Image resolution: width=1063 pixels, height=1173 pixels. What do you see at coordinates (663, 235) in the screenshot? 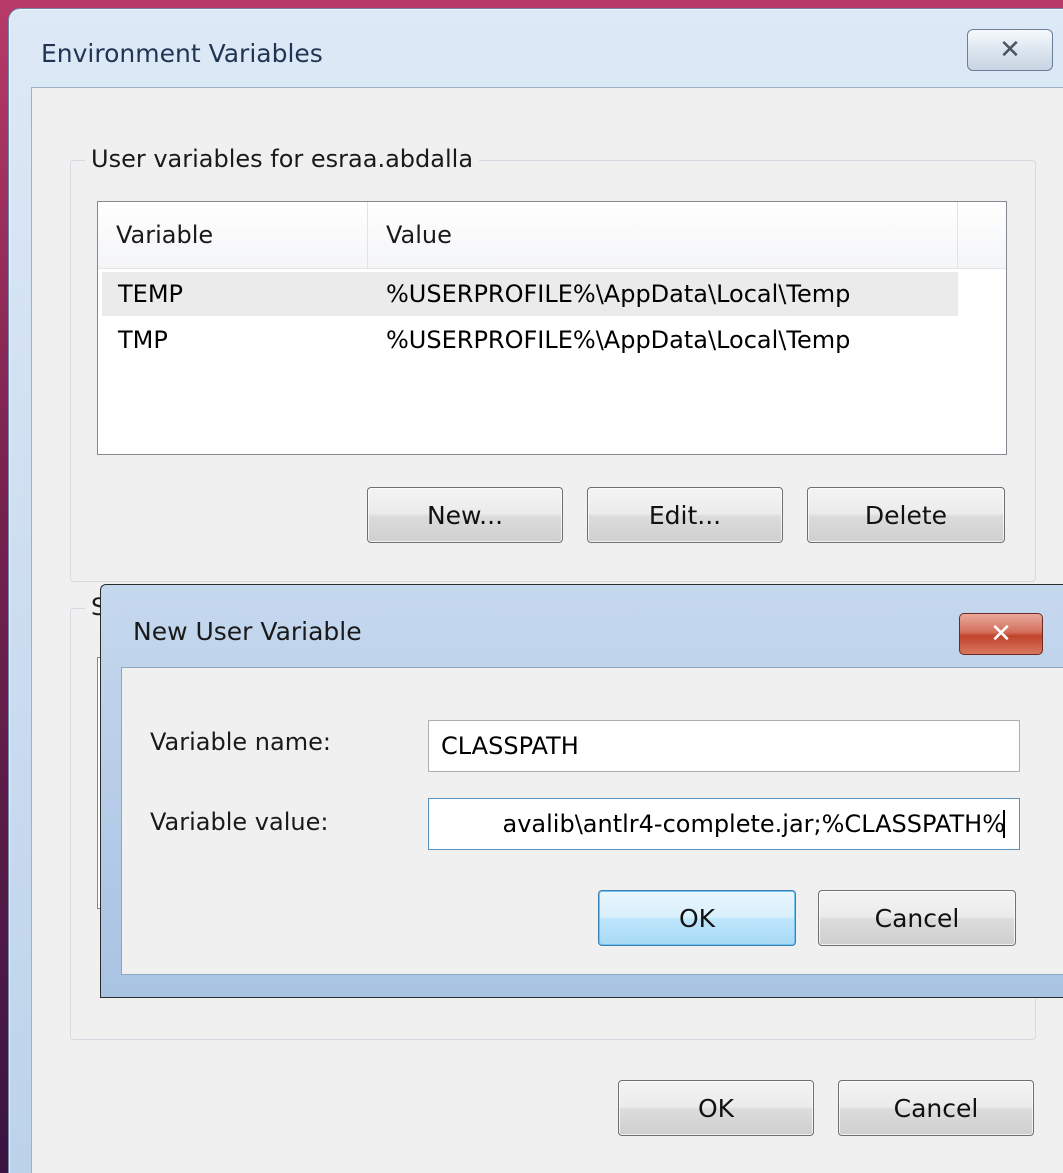
I see `column-header-value: Value` at bounding box center [663, 235].